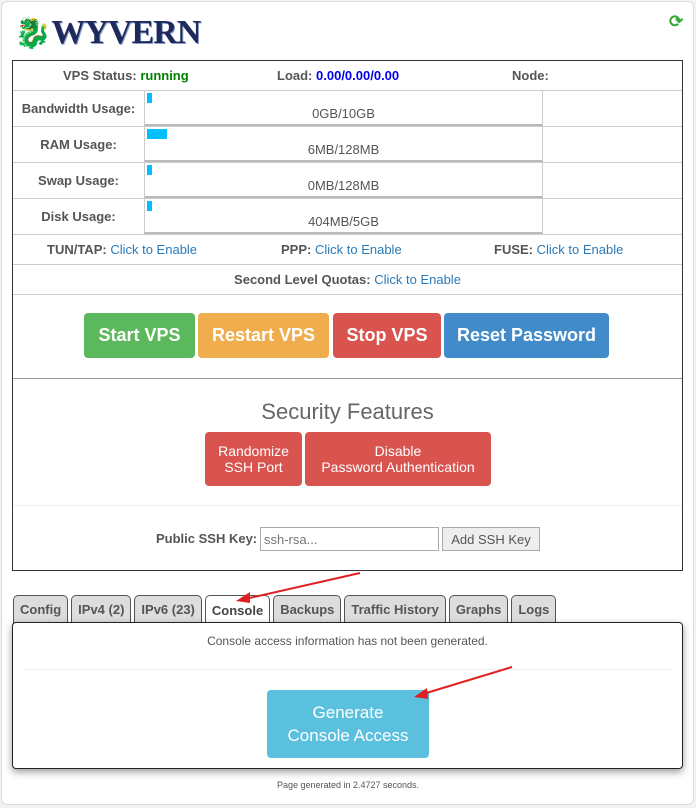 This screenshot has width=696, height=808. What do you see at coordinates (374, 635) in the screenshot?
I see `annotation-arrows` at bounding box center [374, 635].